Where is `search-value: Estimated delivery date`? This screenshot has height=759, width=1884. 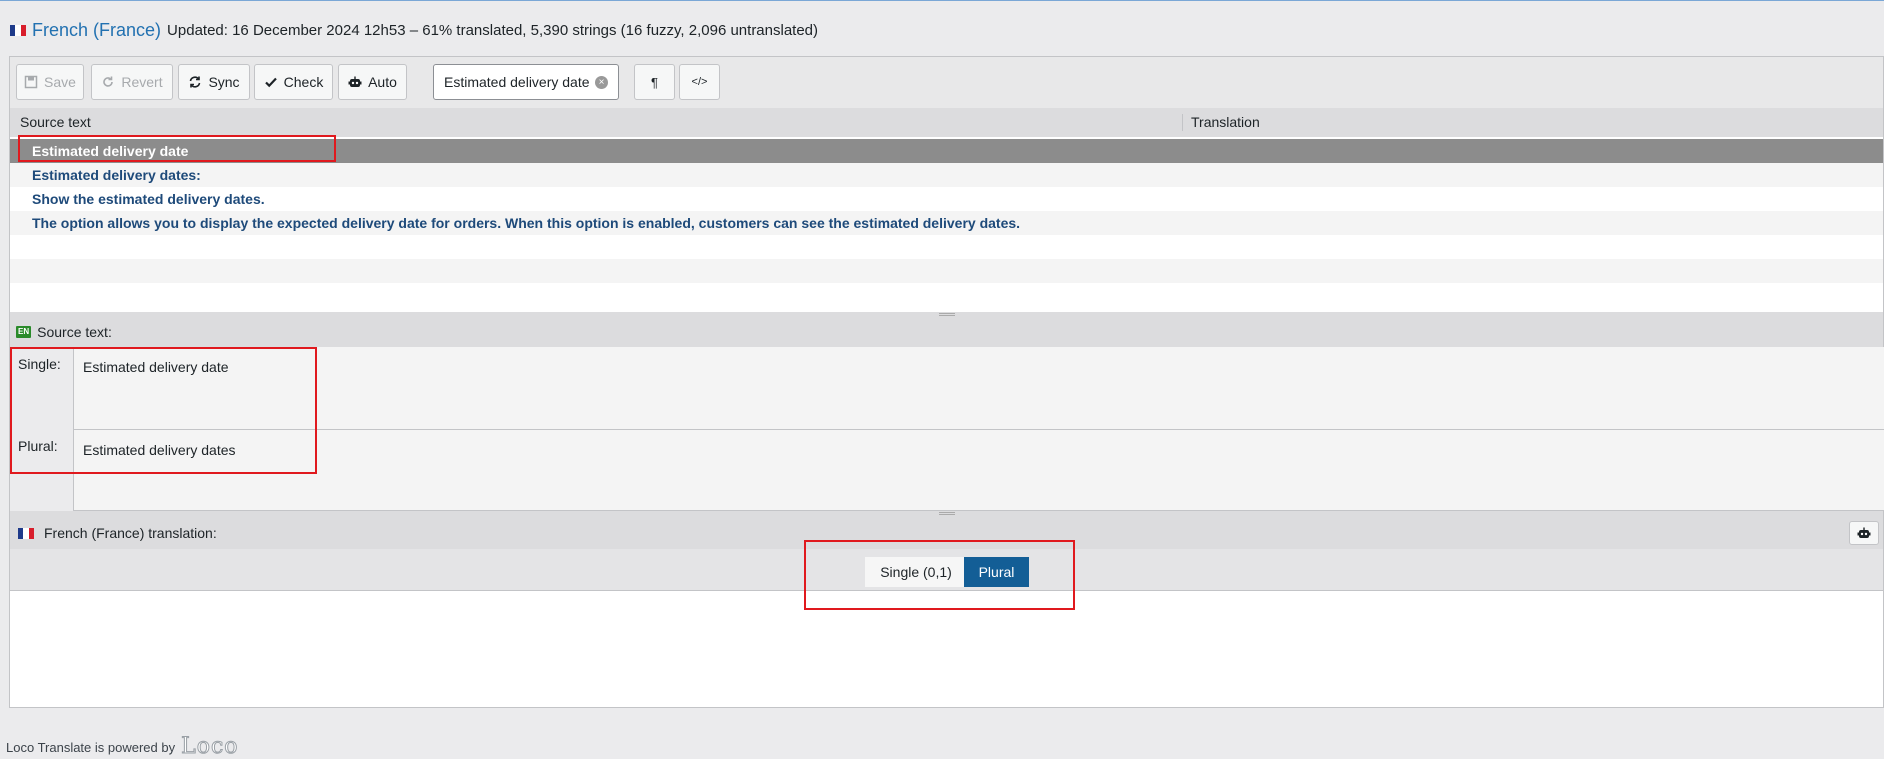 search-value: Estimated delivery date is located at coordinates (517, 82).